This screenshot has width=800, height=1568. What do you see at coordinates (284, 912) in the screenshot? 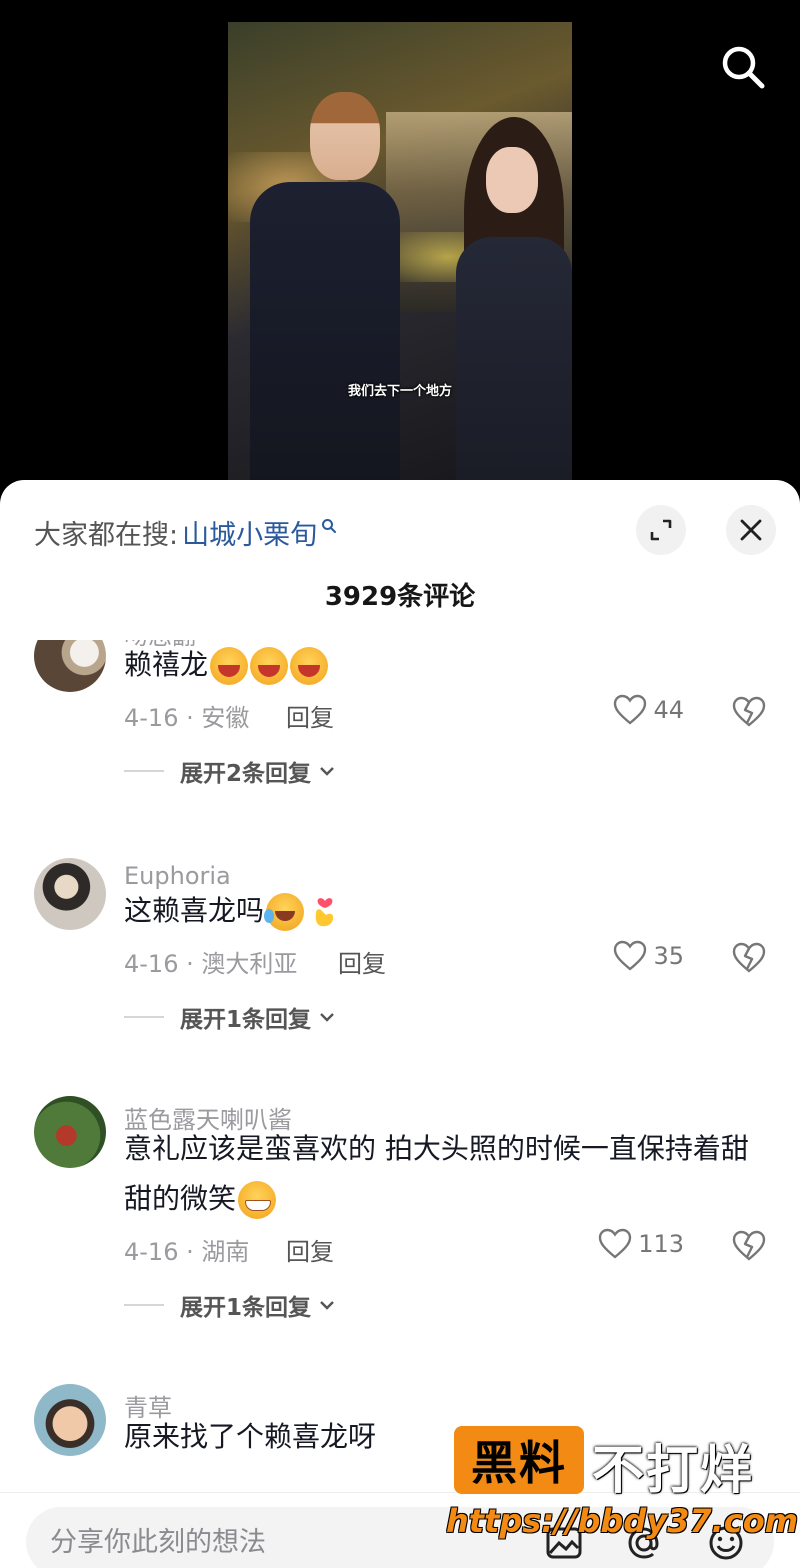
I see `crying-laughing-emoji-icon` at bounding box center [284, 912].